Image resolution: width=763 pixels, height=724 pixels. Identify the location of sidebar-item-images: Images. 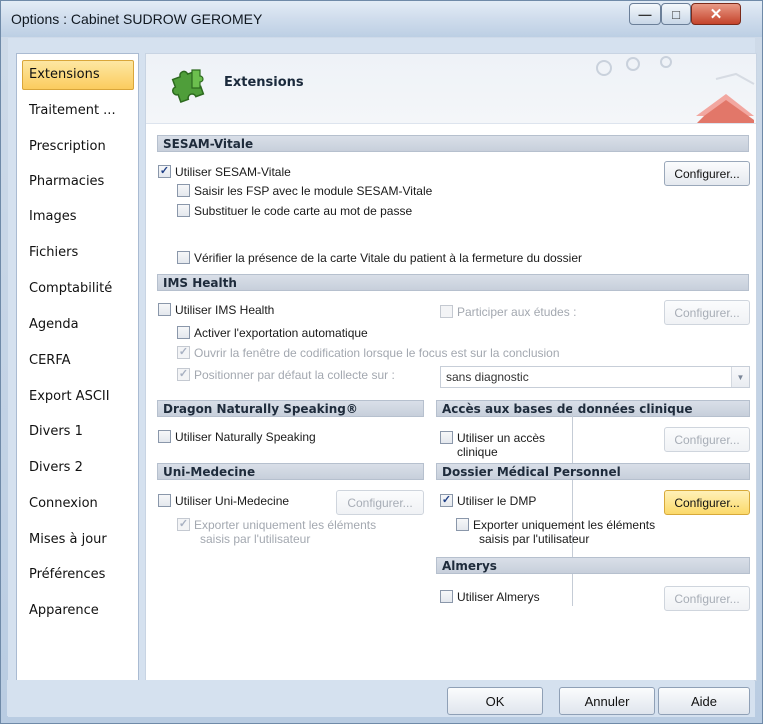
(78, 217).